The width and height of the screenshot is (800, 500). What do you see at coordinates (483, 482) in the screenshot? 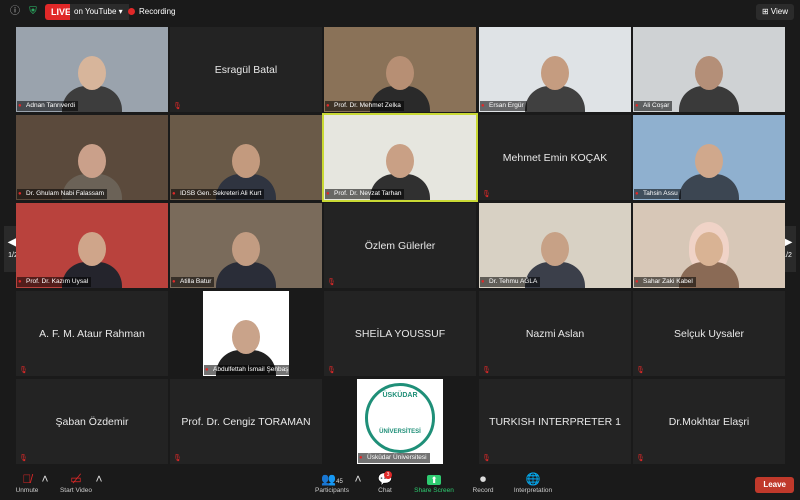
I see `record-button: ⏺ Record` at bounding box center [483, 482].